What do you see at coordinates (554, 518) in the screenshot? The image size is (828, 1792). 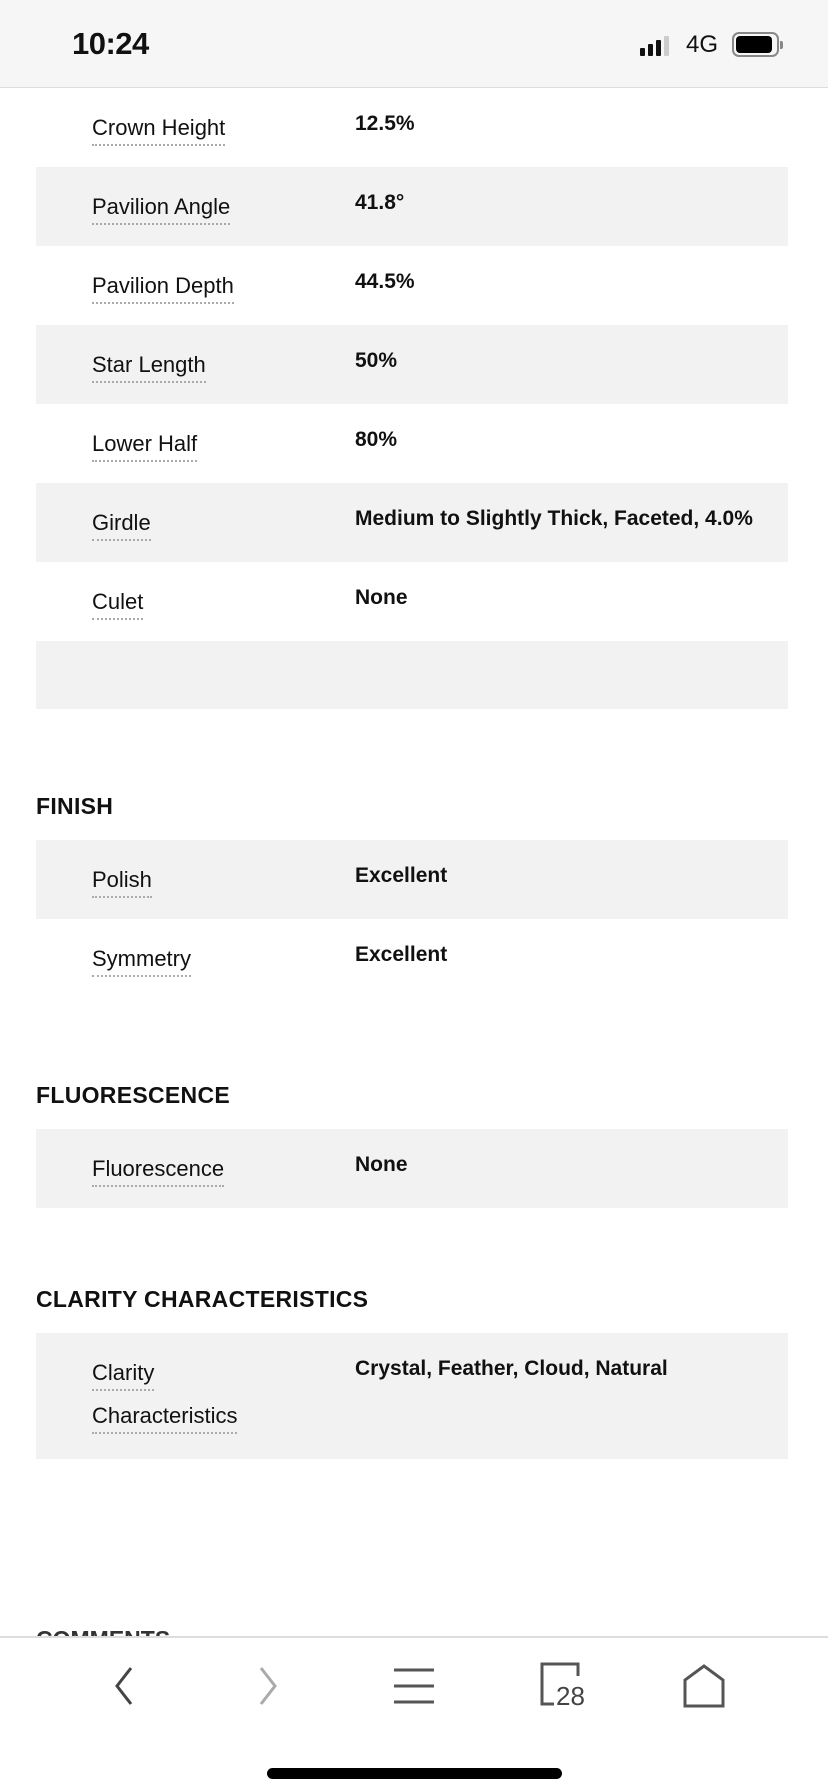 I see `row-value: Medium to Slightly Thick, Faceted, 4.0%` at bounding box center [554, 518].